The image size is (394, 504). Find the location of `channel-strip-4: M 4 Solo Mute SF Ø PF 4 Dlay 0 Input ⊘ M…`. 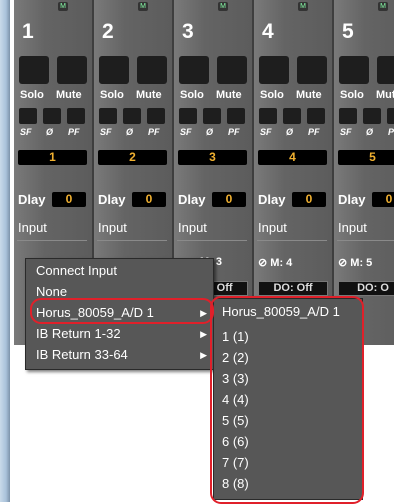

channel-strip-4: M 4 Solo Mute SF Ø PF 4 Dlay 0 Input ⊘ M… is located at coordinates (294, 172).